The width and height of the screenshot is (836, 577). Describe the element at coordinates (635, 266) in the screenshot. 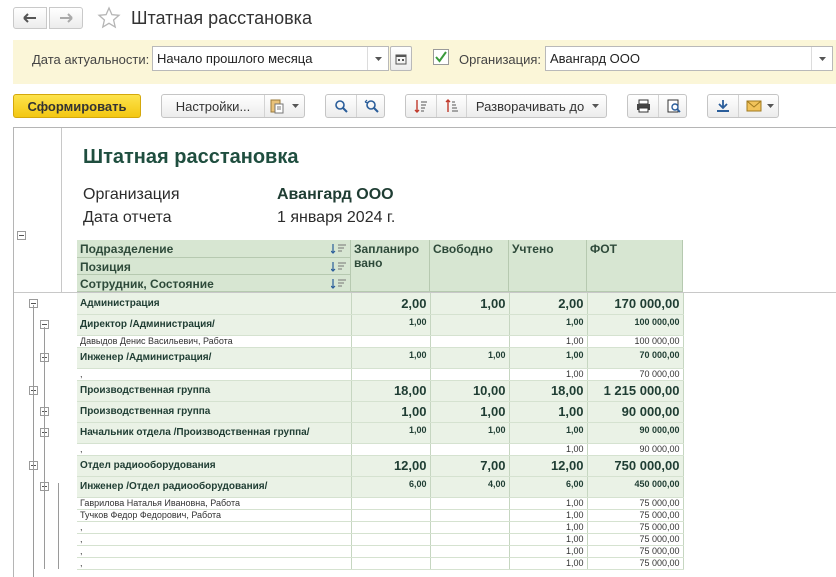

I see `header-fot: ФОТ` at that location.